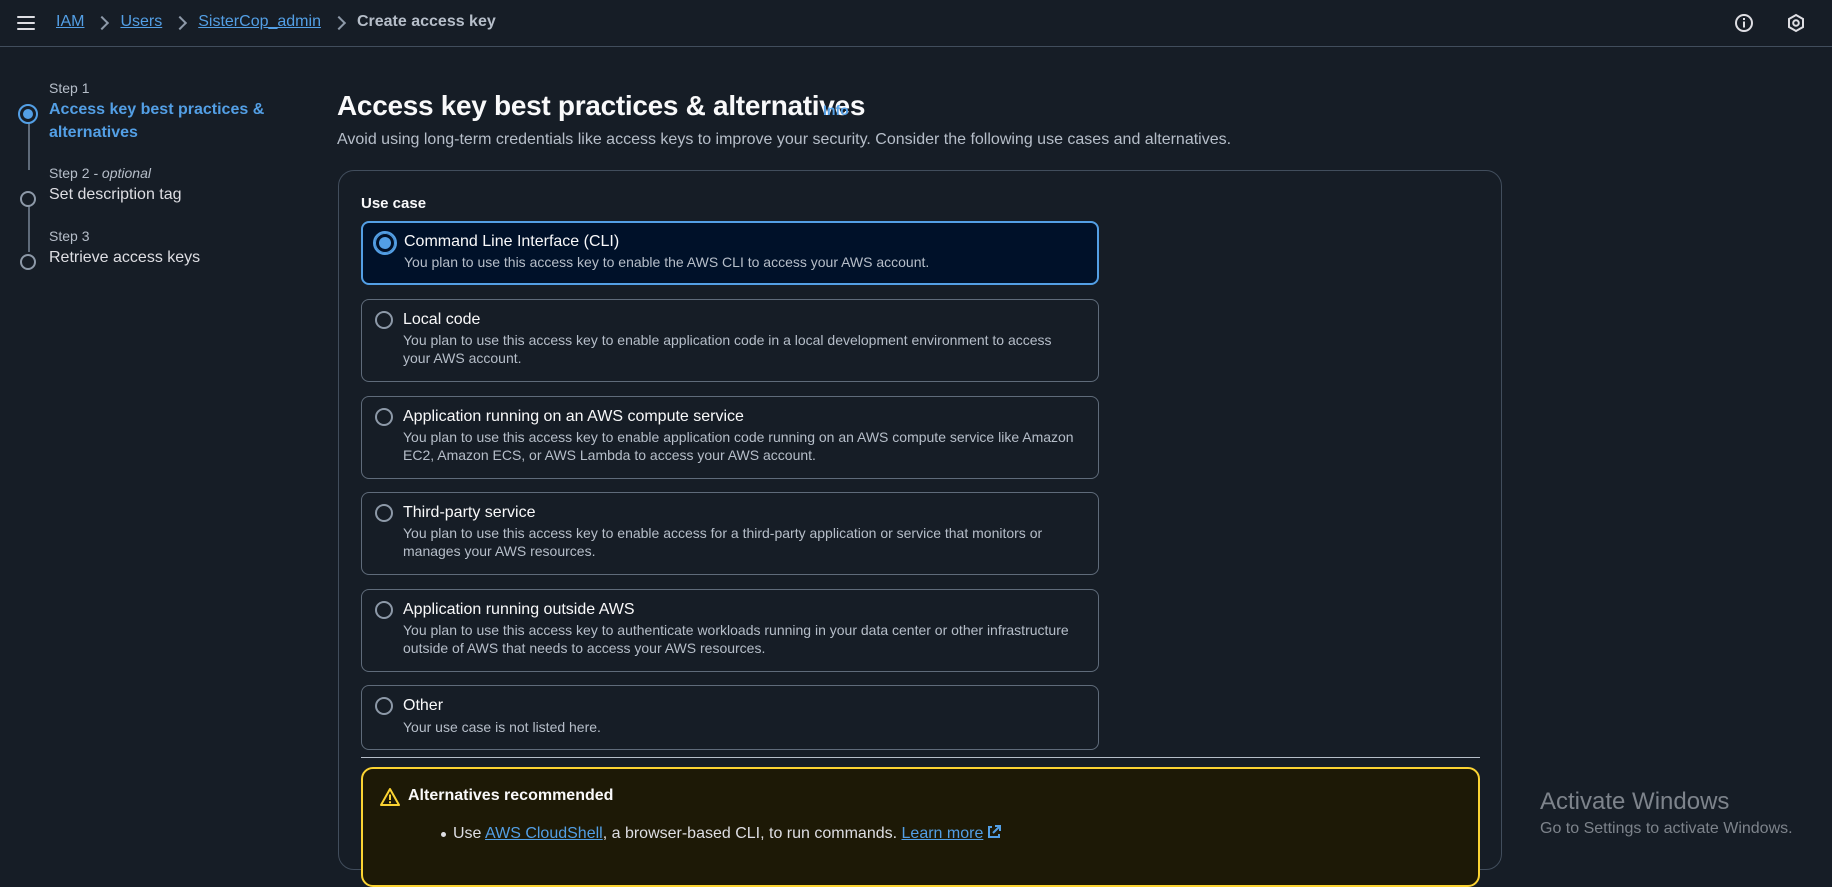 This screenshot has width=1832, height=887. What do you see at coordinates (750, 833) in the screenshot?
I see `alert-item-text: , a browser-based CLI, to run commands.` at bounding box center [750, 833].